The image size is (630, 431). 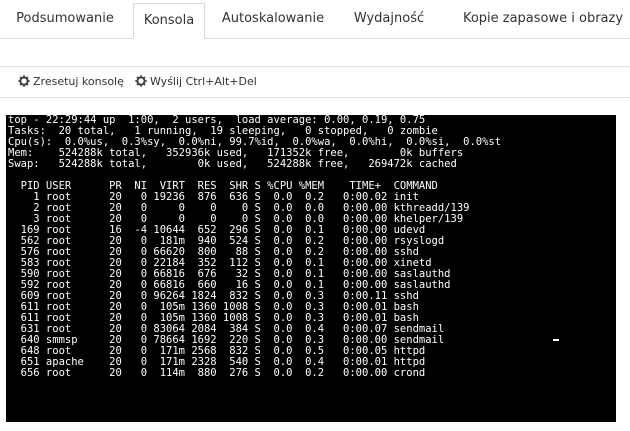 What do you see at coordinates (65, 19) in the screenshot?
I see `tab-podsumowanie: Podsumowanie` at bounding box center [65, 19].